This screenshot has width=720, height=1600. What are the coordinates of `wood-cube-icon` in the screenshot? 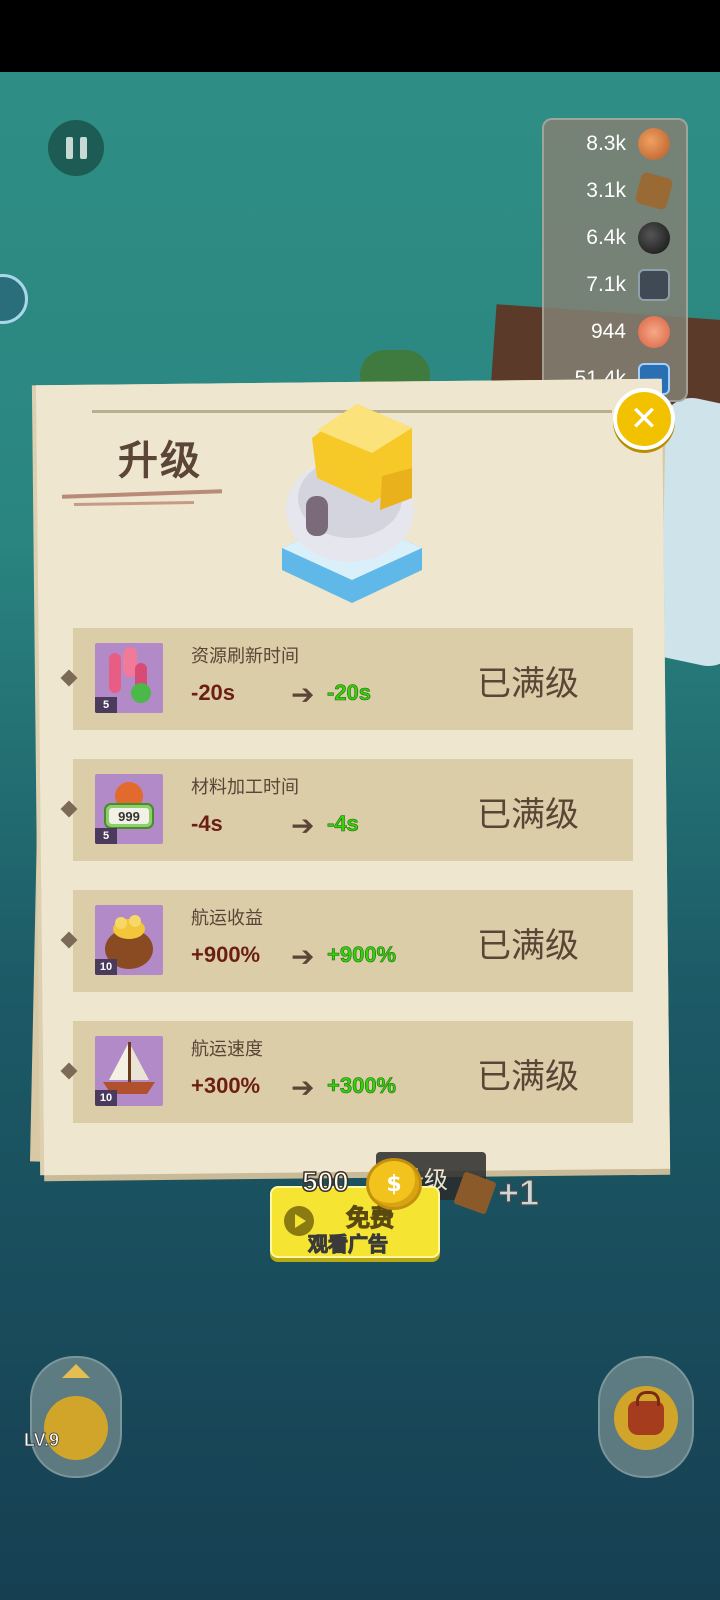 It's located at (654, 191).